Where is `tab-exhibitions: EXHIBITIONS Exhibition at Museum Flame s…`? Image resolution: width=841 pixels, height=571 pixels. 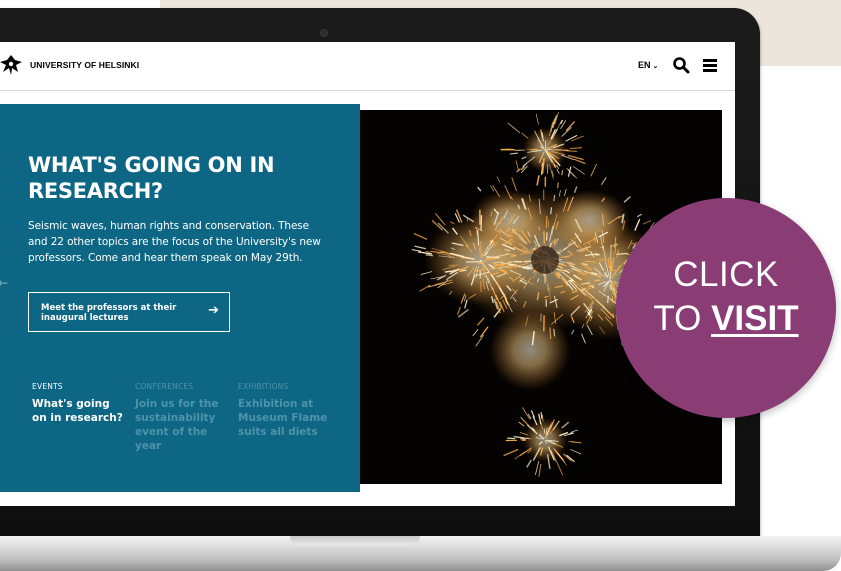
tab-exhibitions: EXHIBITIONS Exhibition at Museum Flame s… is located at coordinates (285, 410).